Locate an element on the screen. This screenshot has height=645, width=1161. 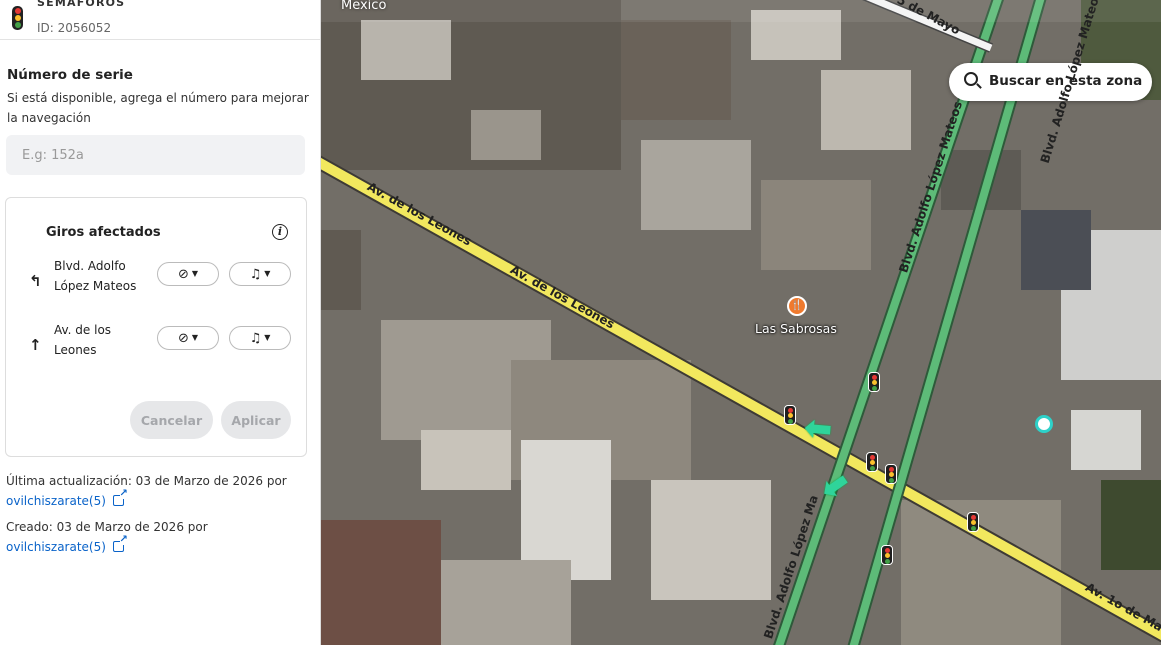
serial-number-input is located at coordinates (155, 155).